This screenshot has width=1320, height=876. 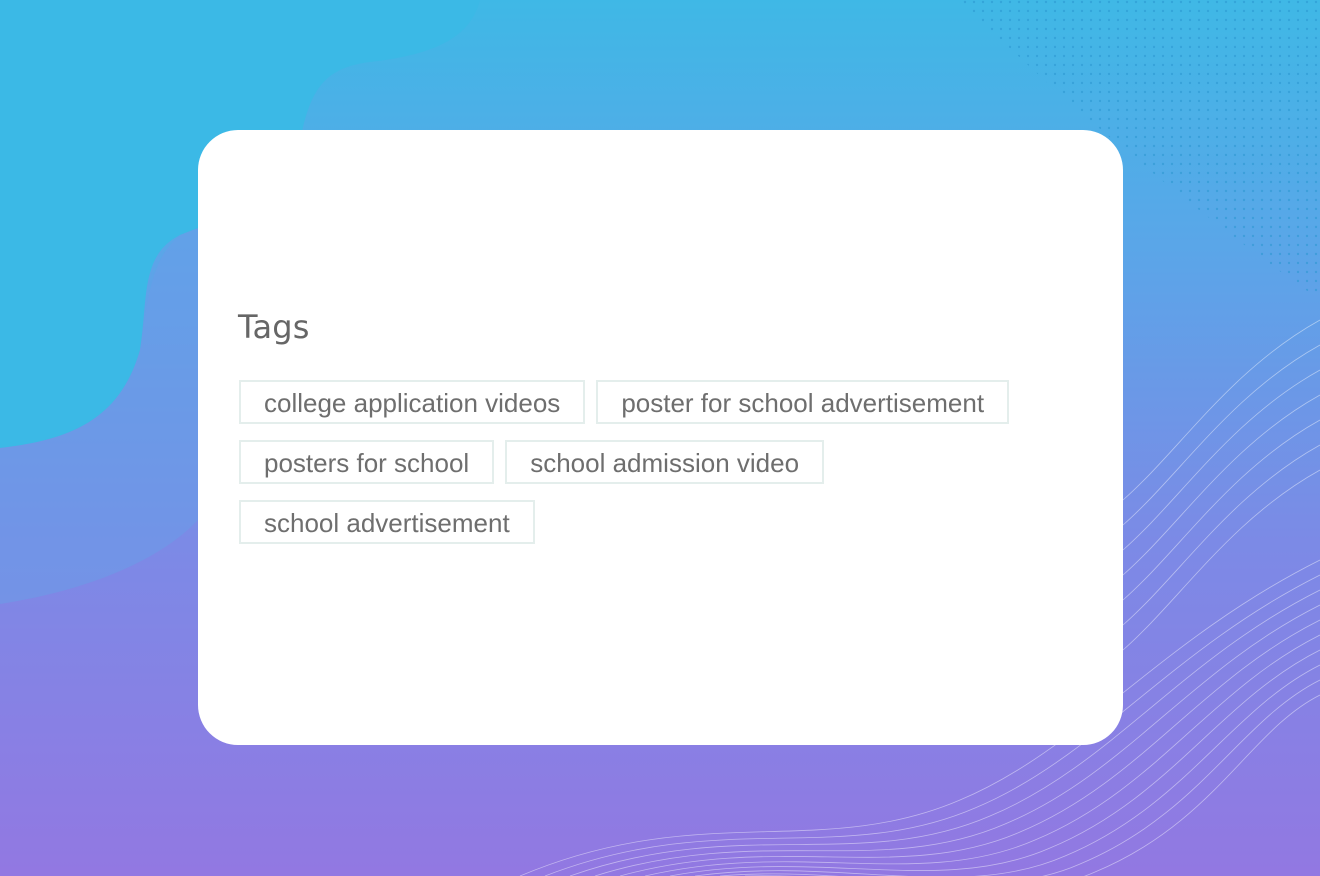 I want to click on tag-poster-for-school-advertisement: poster for school advertisement, so click(x=803, y=402).